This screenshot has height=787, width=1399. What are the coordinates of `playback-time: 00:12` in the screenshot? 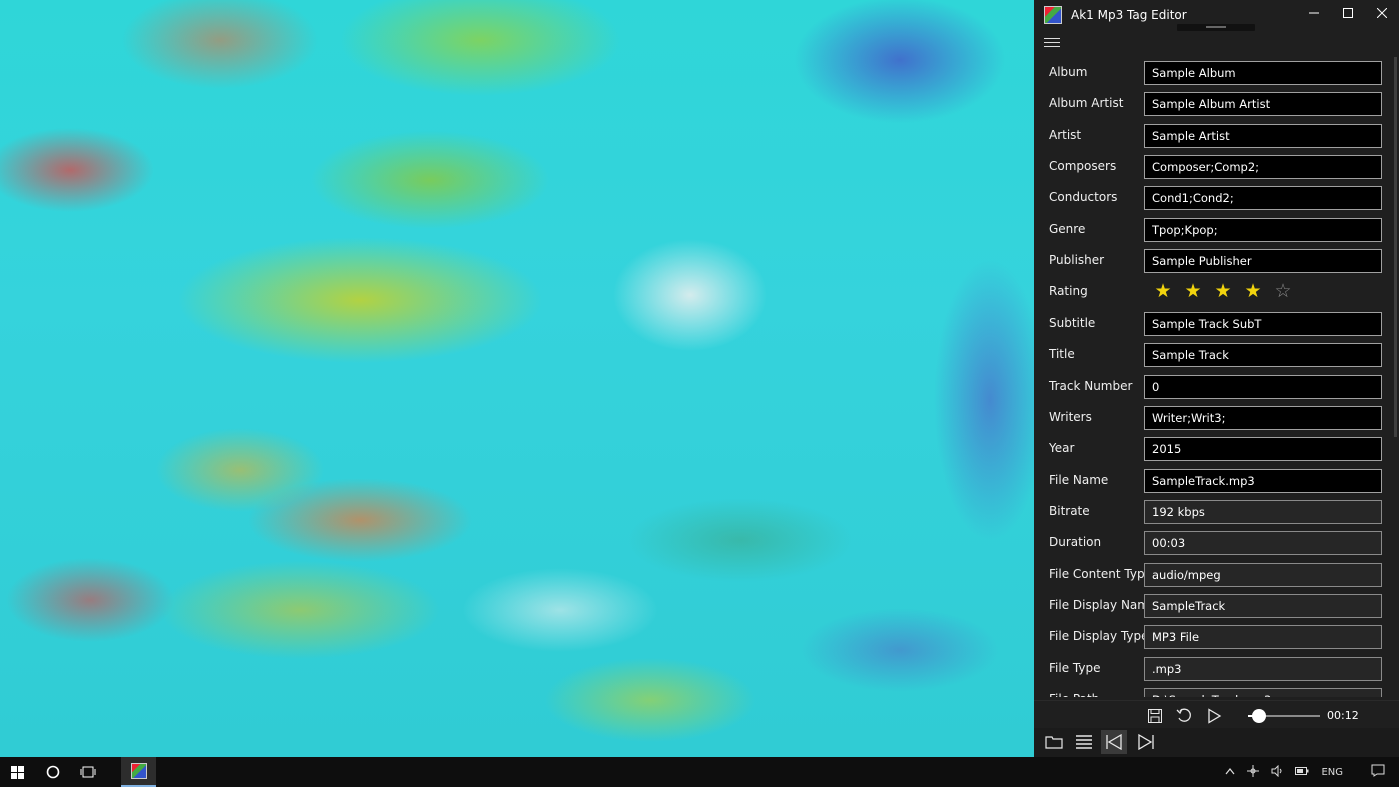 It's located at (1343, 715).